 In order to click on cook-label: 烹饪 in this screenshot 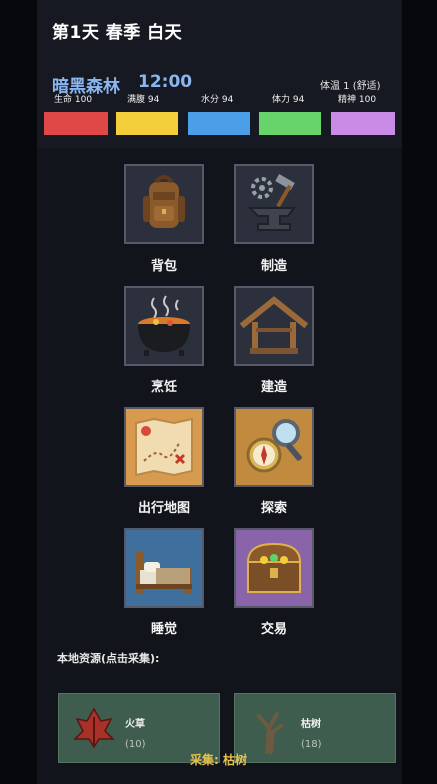, I will do `click(163, 387)`.